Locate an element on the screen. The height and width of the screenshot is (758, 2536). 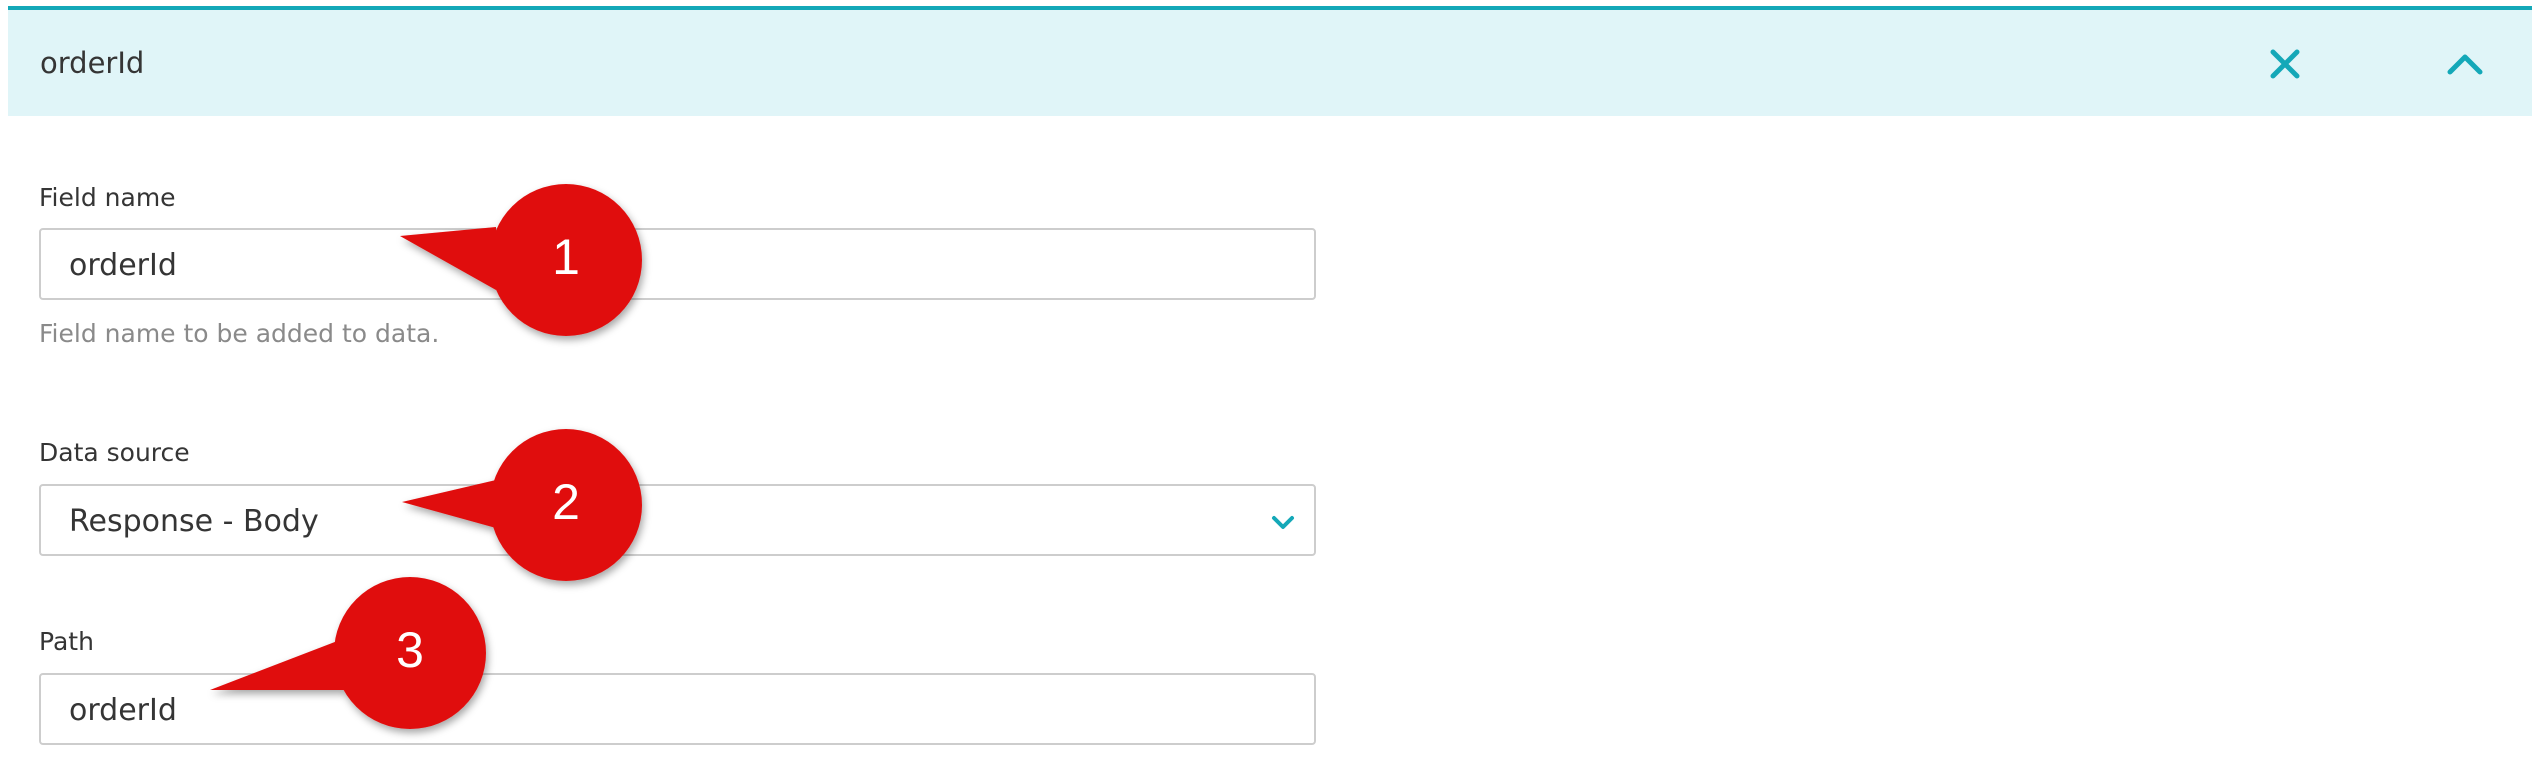
panel-header: orderId is located at coordinates (1270, 61).